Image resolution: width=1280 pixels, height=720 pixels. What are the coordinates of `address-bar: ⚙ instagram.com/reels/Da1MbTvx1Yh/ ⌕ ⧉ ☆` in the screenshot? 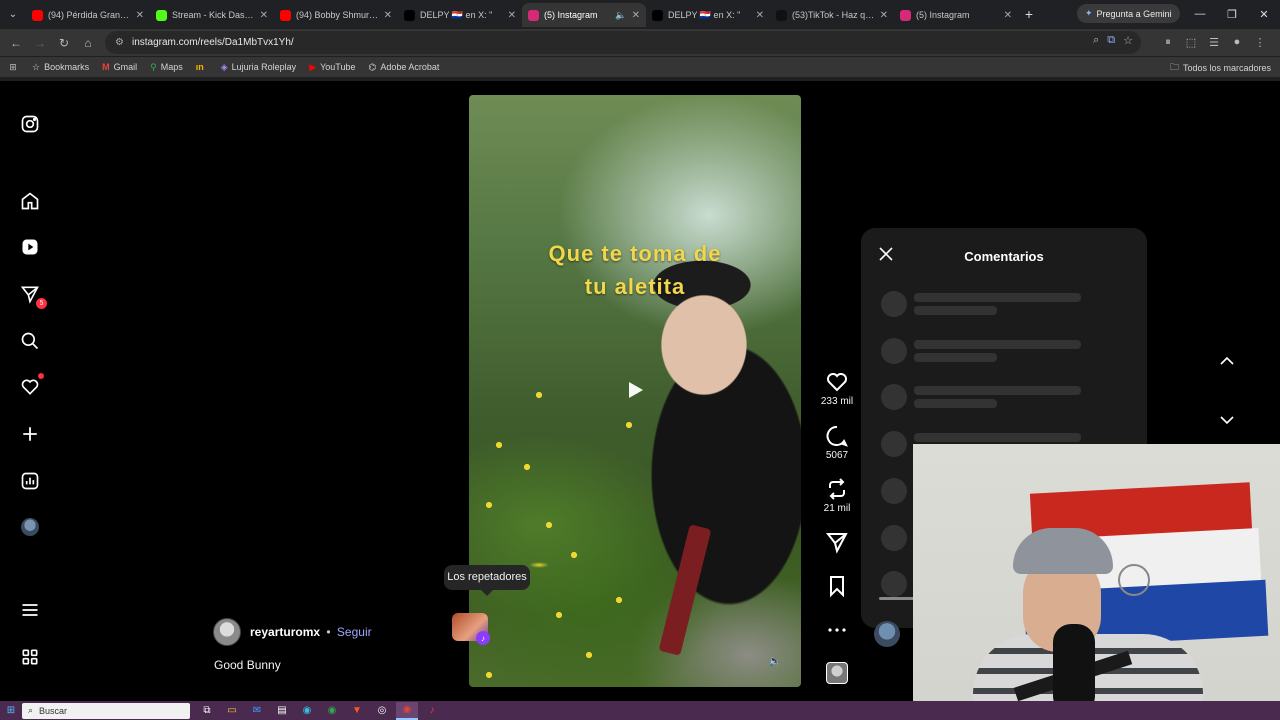 It's located at (623, 42).